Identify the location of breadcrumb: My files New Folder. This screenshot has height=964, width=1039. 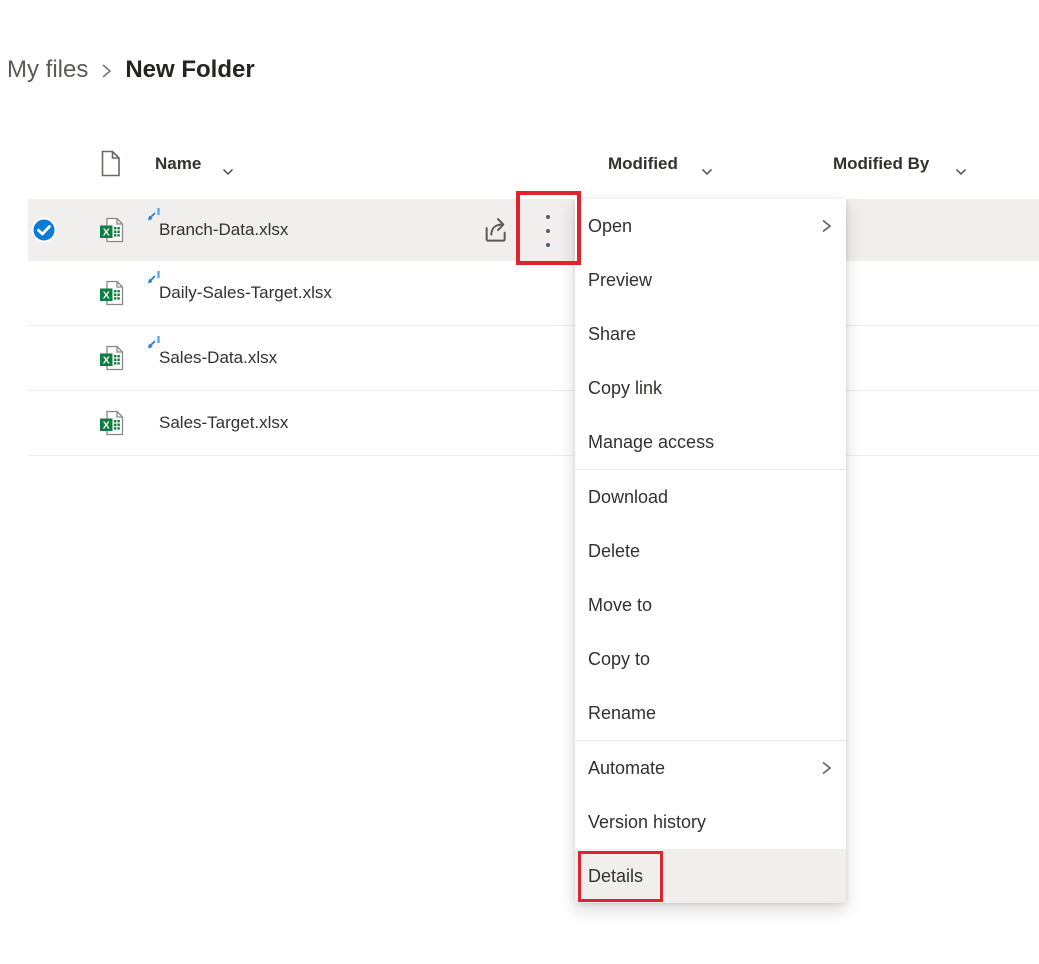
(131, 70).